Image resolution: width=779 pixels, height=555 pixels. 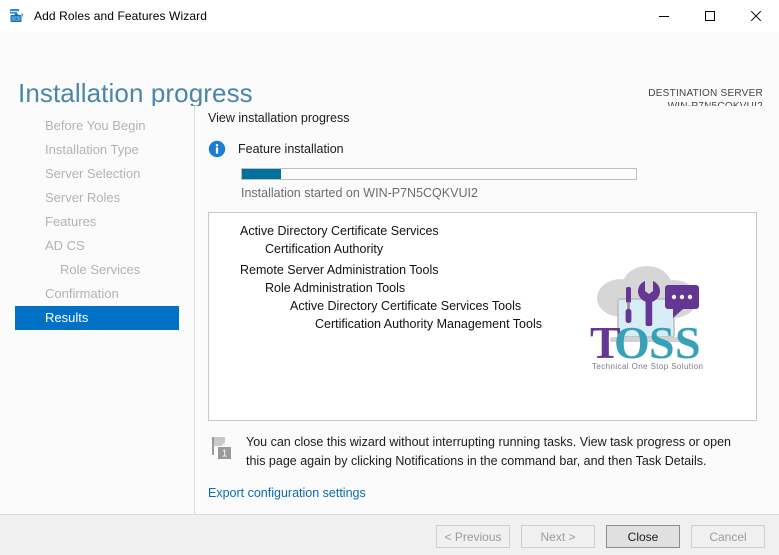 What do you see at coordinates (389, 534) in the screenshot?
I see `wizard-footer: < Previous Next > Close Cancel` at bounding box center [389, 534].